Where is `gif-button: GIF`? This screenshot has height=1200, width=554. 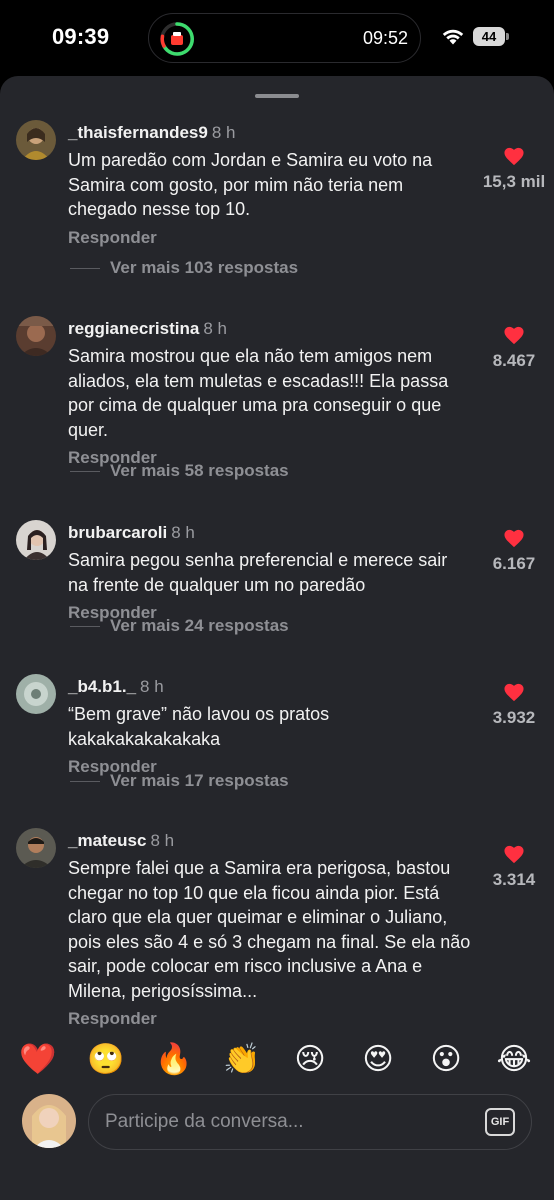 gif-button: GIF is located at coordinates (500, 1122).